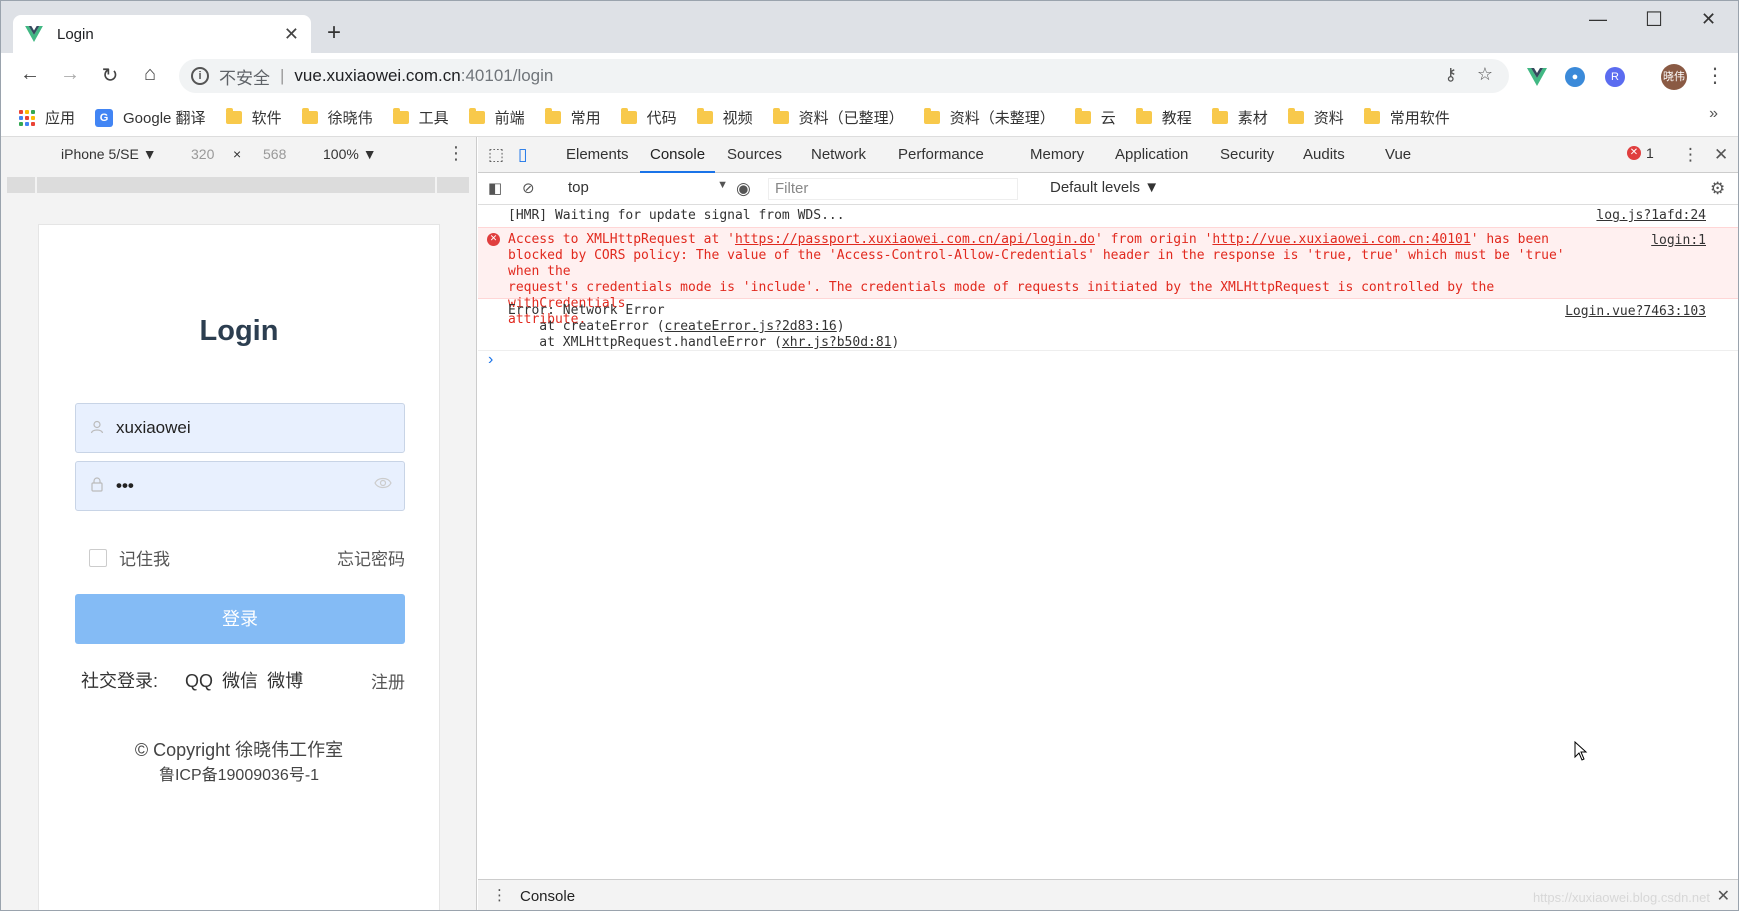  Describe the element at coordinates (129, 557) in the screenshot. I see `remember-me: 记住我` at that location.